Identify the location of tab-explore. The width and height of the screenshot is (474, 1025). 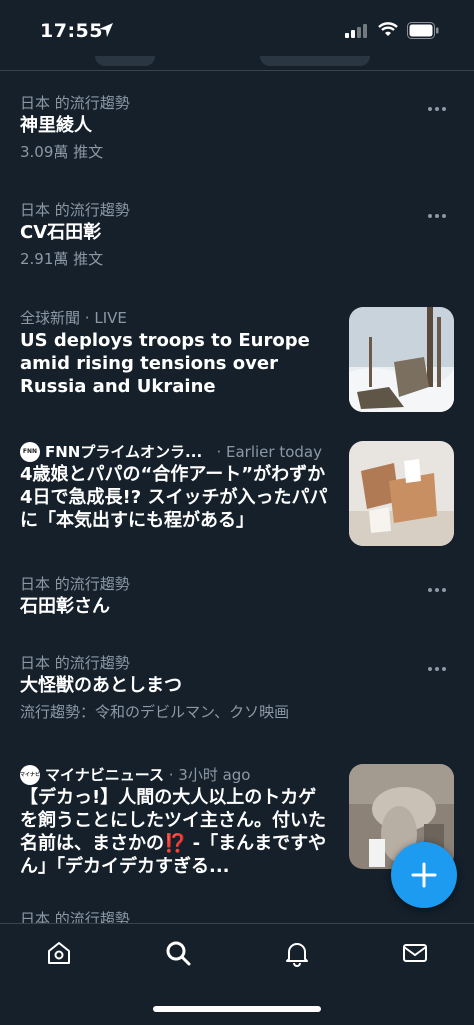
(178, 953).